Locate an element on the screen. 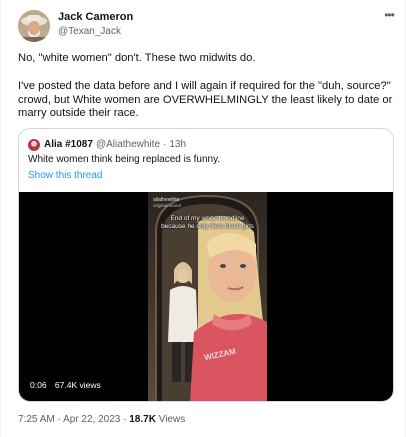 The height and width of the screenshot is (437, 406). quoted-header: Alia #1087 @Aliathewhite · 13h is located at coordinates (107, 144).